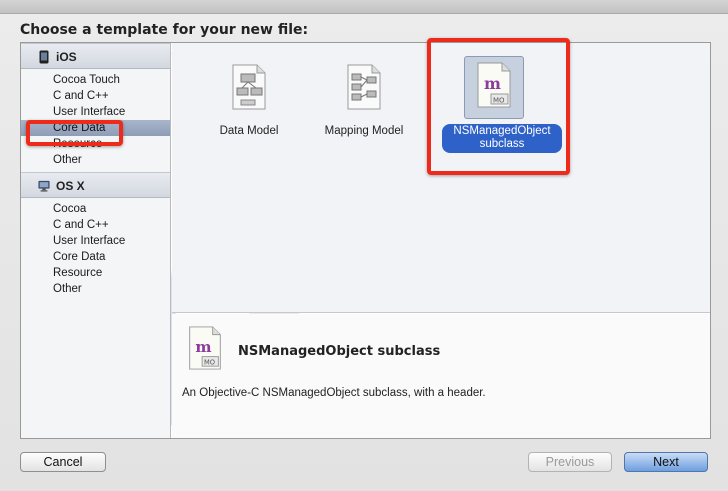 The image size is (728, 491). What do you see at coordinates (364, 131) in the screenshot?
I see `template-label: Mapping Model` at bounding box center [364, 131].